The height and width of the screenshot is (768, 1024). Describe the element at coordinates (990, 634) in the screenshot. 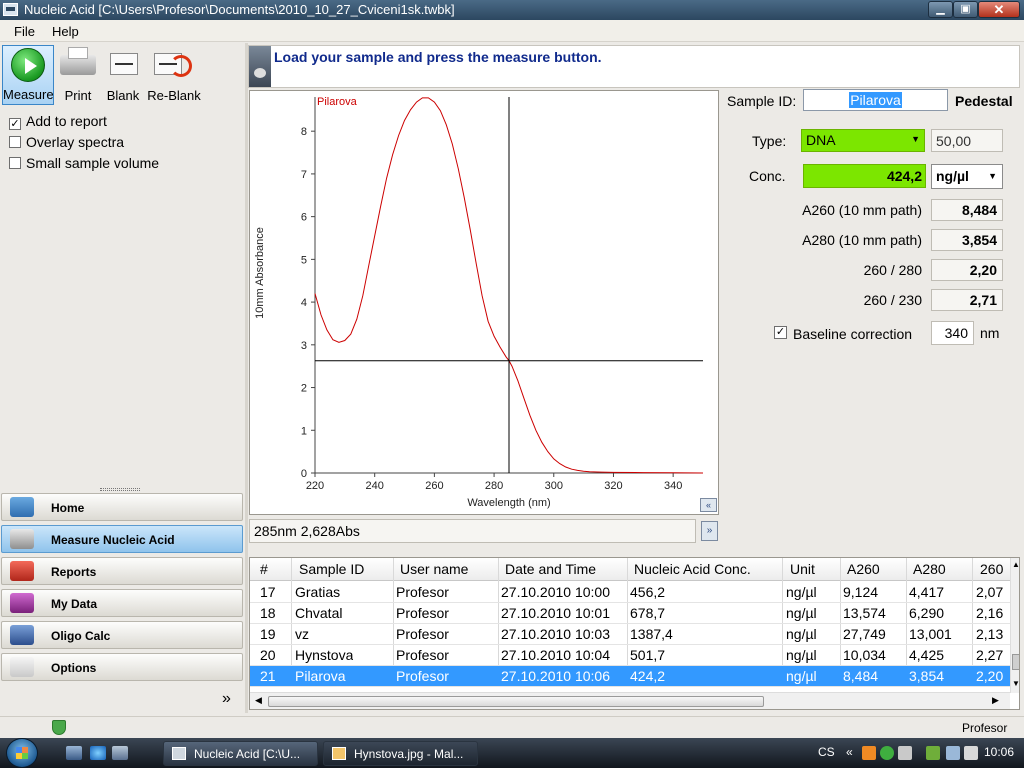

I see `cell-ratio: 2,13` at that location.